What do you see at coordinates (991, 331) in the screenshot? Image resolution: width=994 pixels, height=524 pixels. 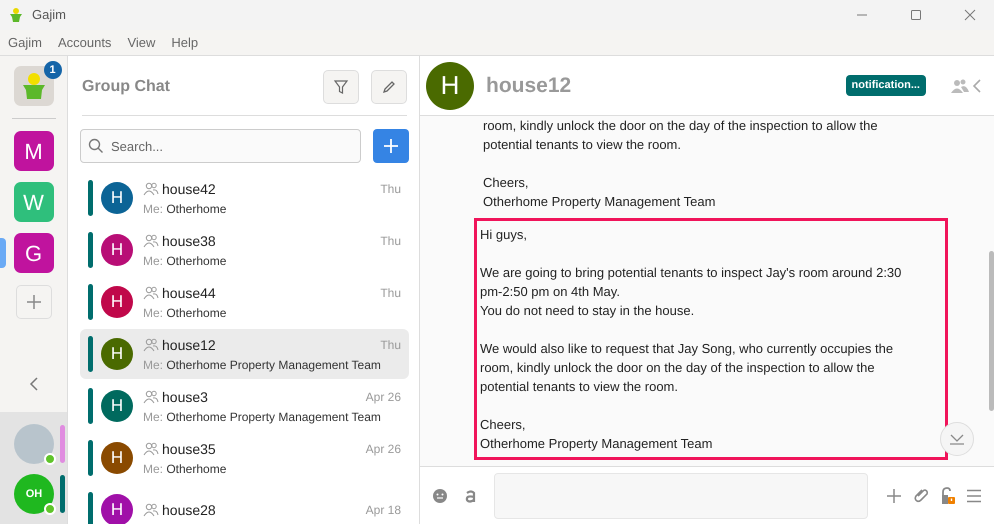 I see `scrollbar` at bounding box center [991, 331].